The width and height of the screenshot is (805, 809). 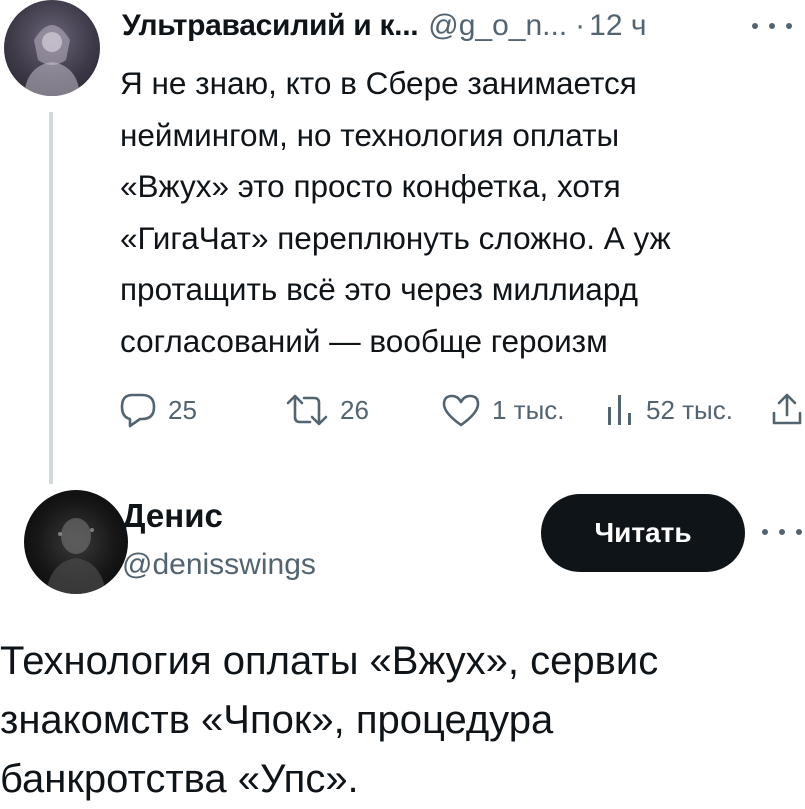 I want to click on author-name: Денис, so click(x=172, y=516).